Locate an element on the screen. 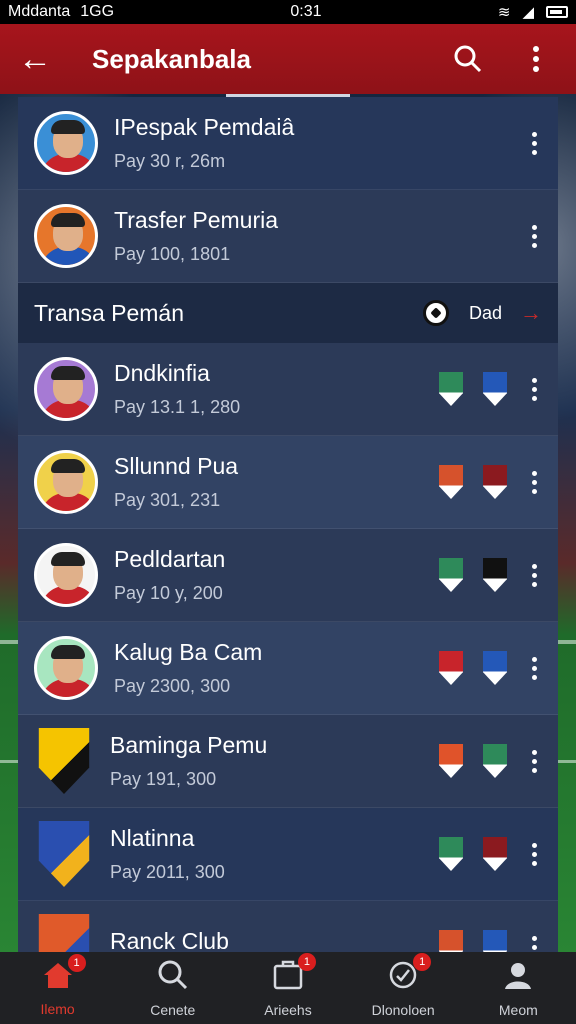  network-label: 1GG is located at coordinates (97, 11).